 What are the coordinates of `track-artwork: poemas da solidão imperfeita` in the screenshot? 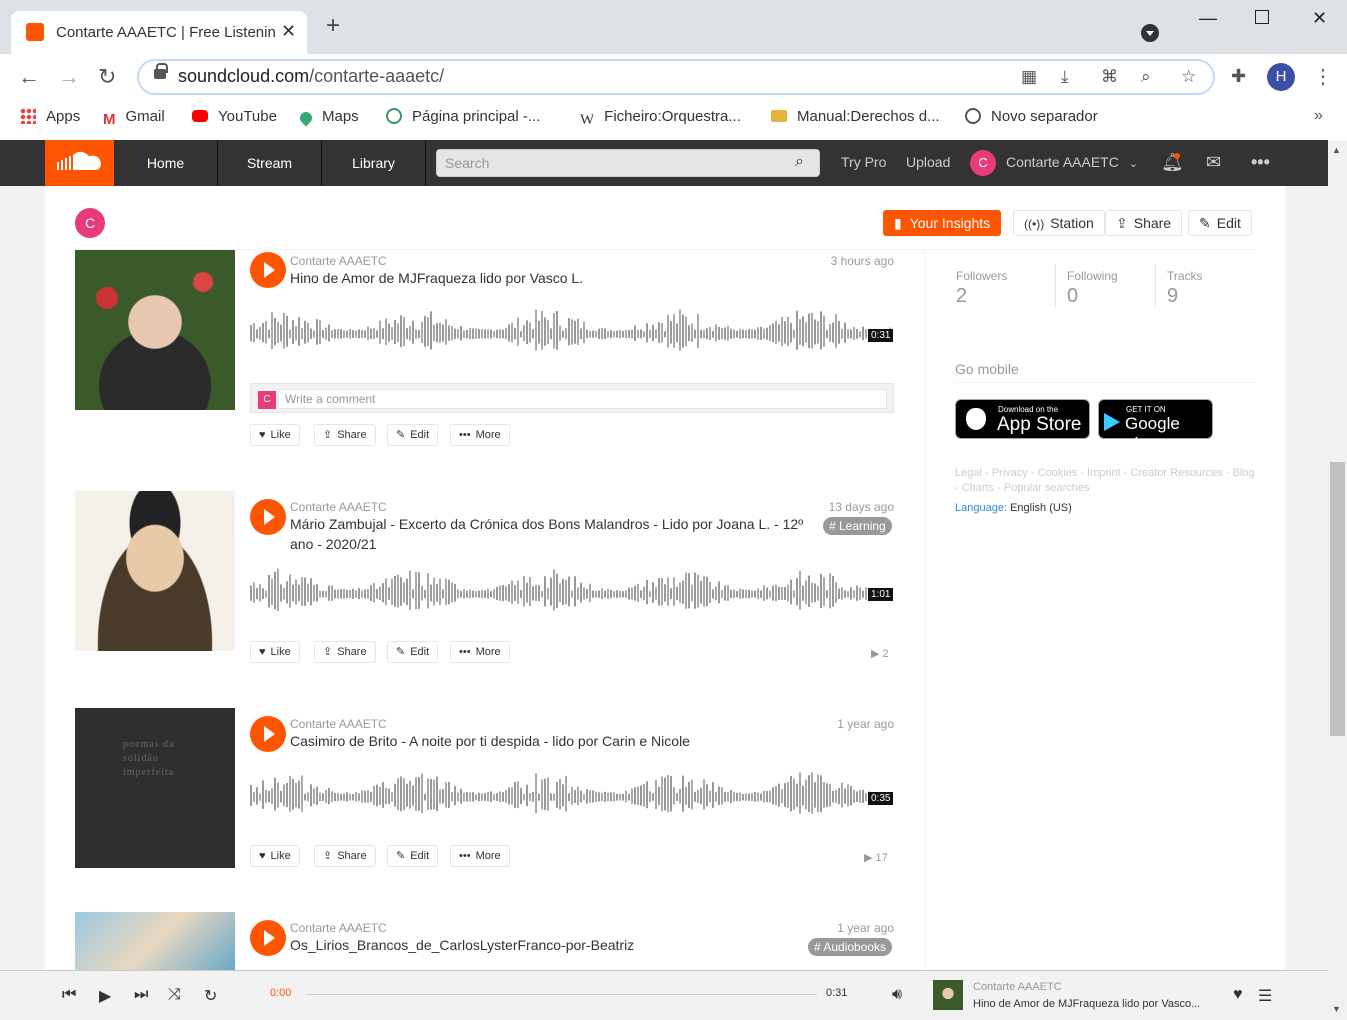 It's located at (155, 788).